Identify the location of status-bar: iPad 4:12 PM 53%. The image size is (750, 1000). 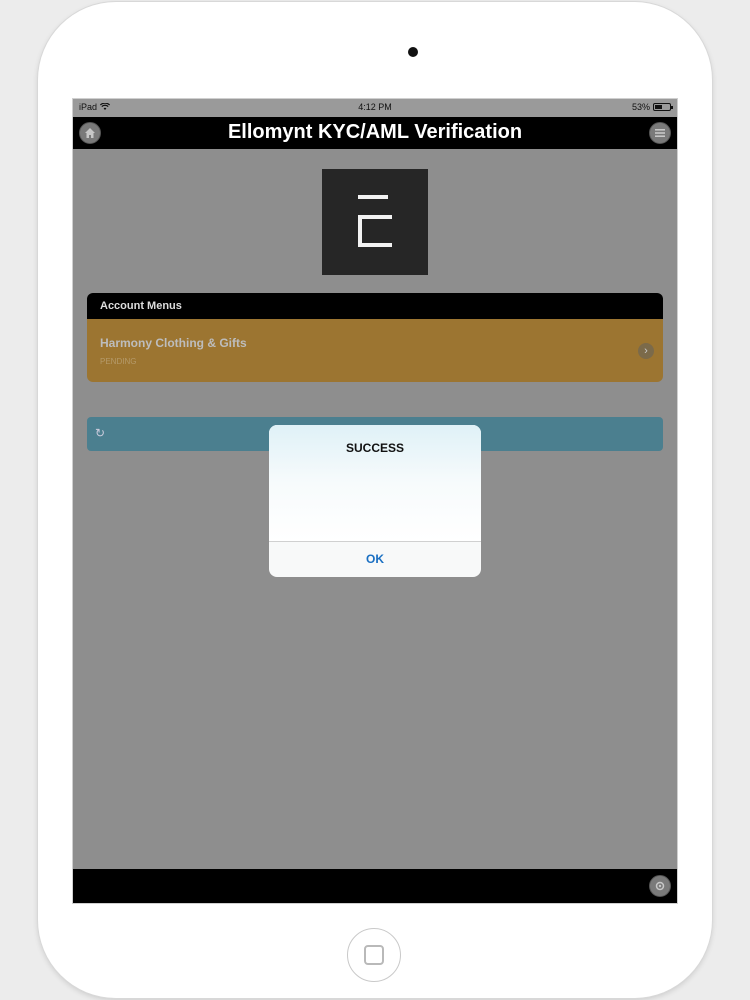
(375, 108).